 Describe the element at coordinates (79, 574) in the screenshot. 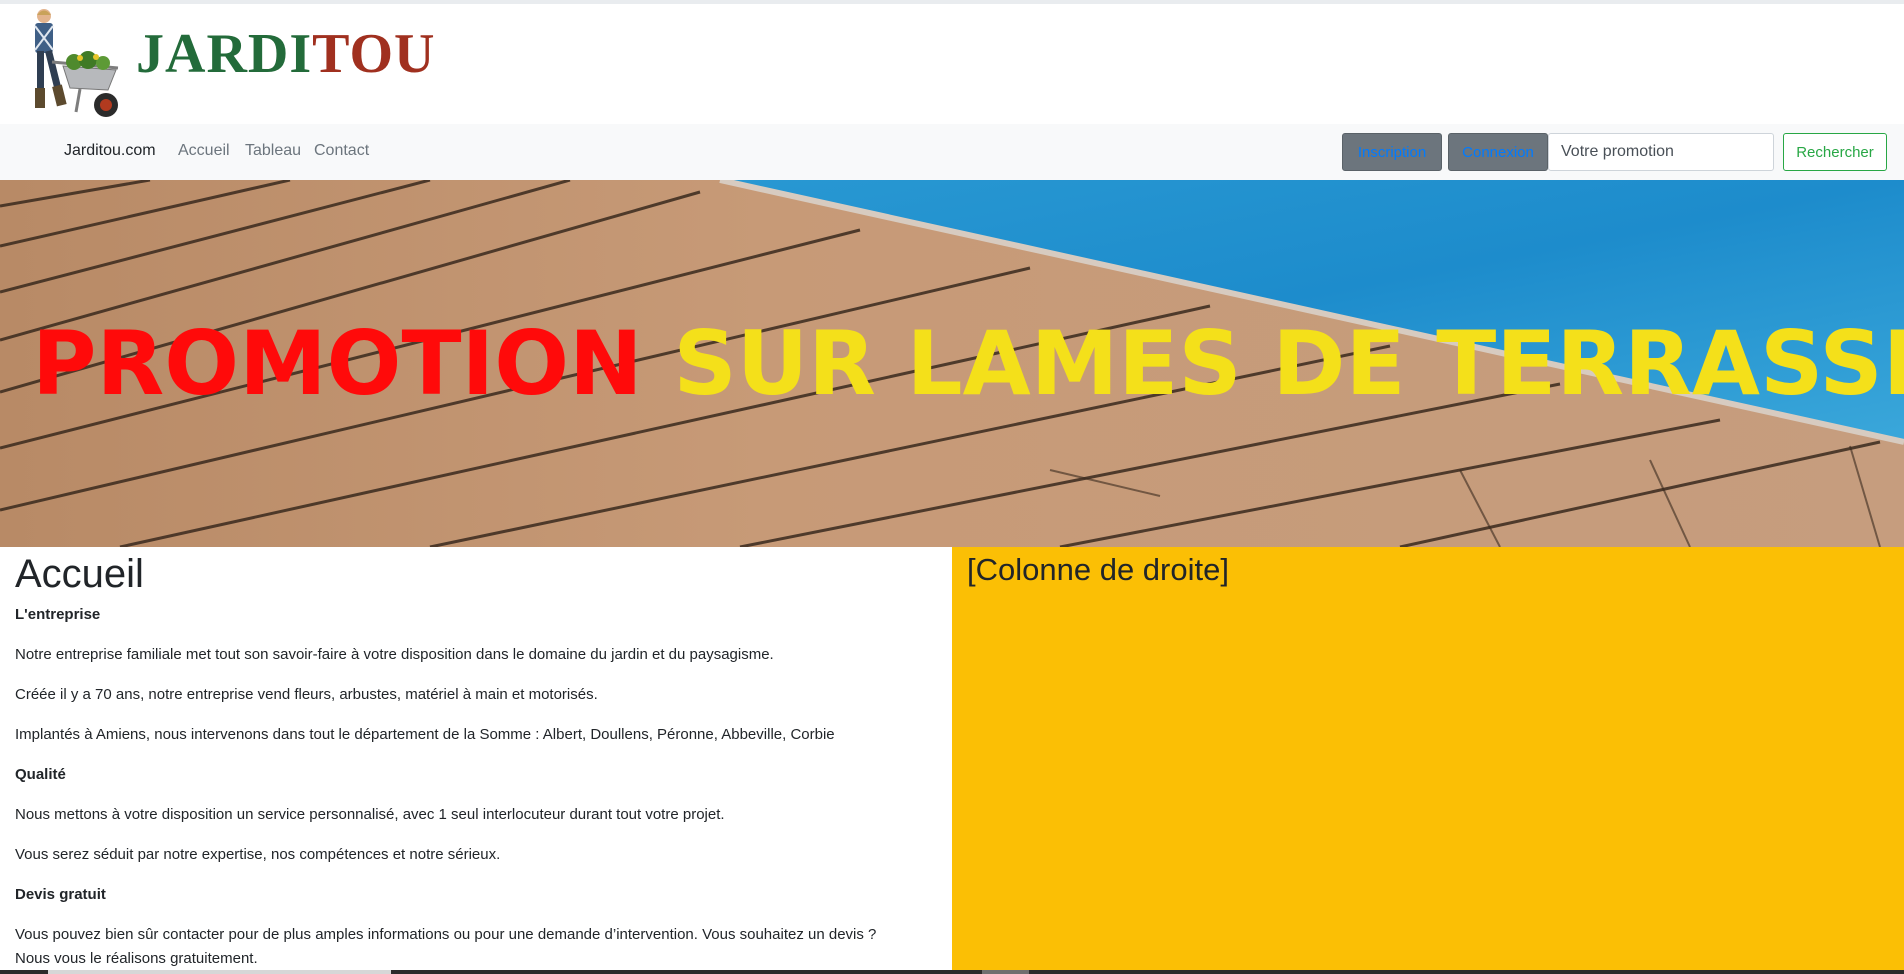

I see `page-title: Accueil` at that location.